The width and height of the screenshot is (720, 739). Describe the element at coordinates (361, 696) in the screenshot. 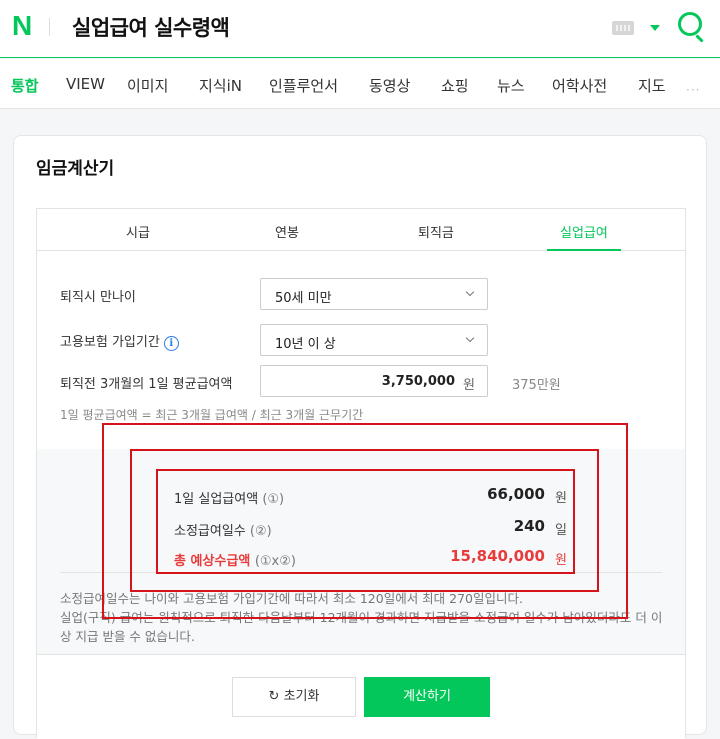

I see `button-bar: ↻ 초기화 계산하기` at that location.